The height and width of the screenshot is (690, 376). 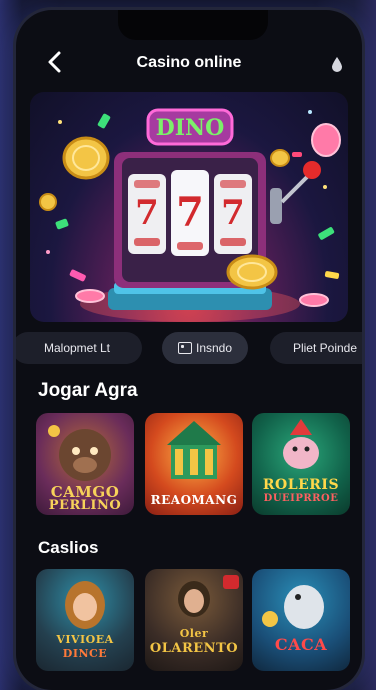 I want to click on filter-chips: Malopmet Lt Insndo Pliet Poinde, so click(x=189, y=349).